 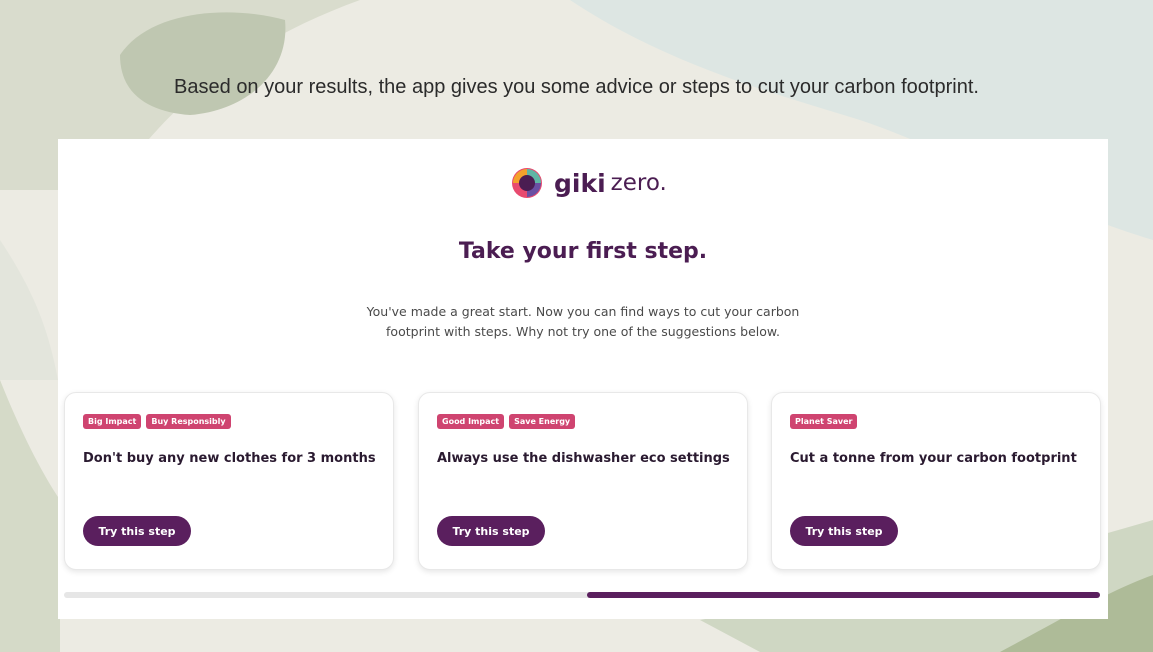 What do you see at coordinates (583, 251) in the screenshot?
I see `page-heading: Take your first step.` at bounding box center [583, 251].